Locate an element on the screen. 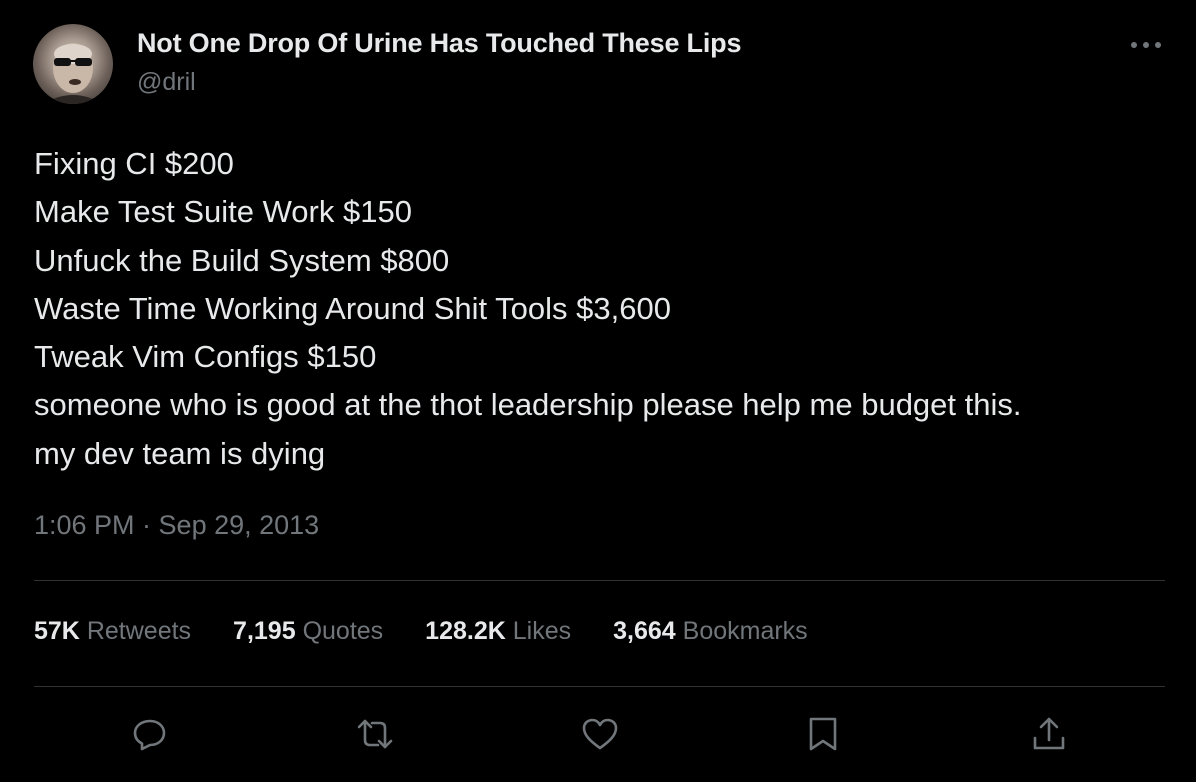 The height and width of the screenshot is (782, 1196). bookmarks-label: Bookmarks is located at coordinates (745, 631).